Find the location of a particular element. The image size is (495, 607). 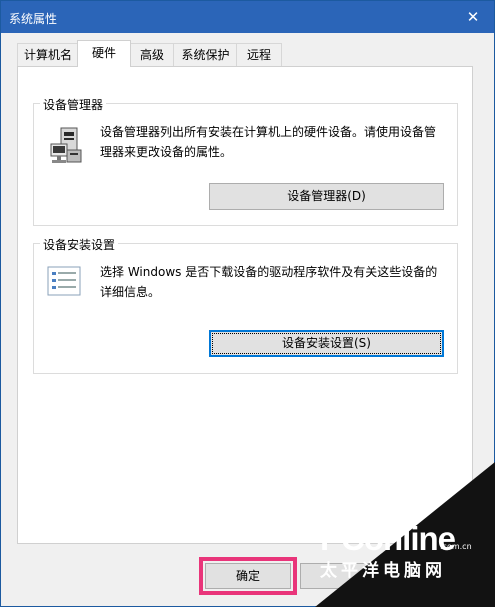

device-manager-button: 设备管理器(D) is located at coordinates (326, 196).